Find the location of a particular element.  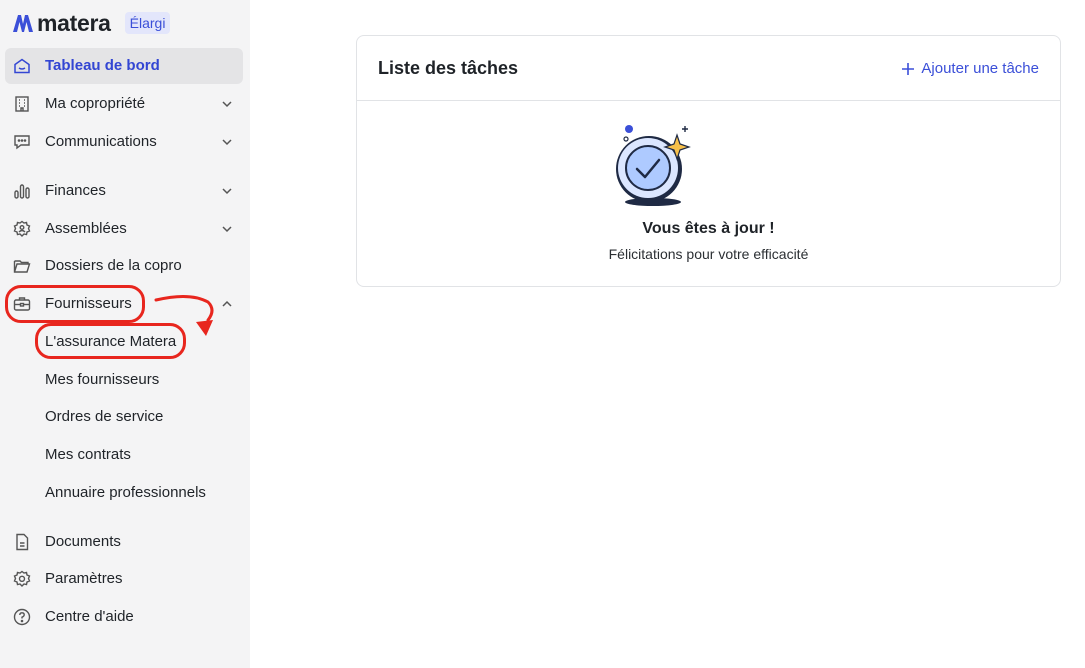

add-task-button: Ajouter une tâche is located at coordinates (970, 68).